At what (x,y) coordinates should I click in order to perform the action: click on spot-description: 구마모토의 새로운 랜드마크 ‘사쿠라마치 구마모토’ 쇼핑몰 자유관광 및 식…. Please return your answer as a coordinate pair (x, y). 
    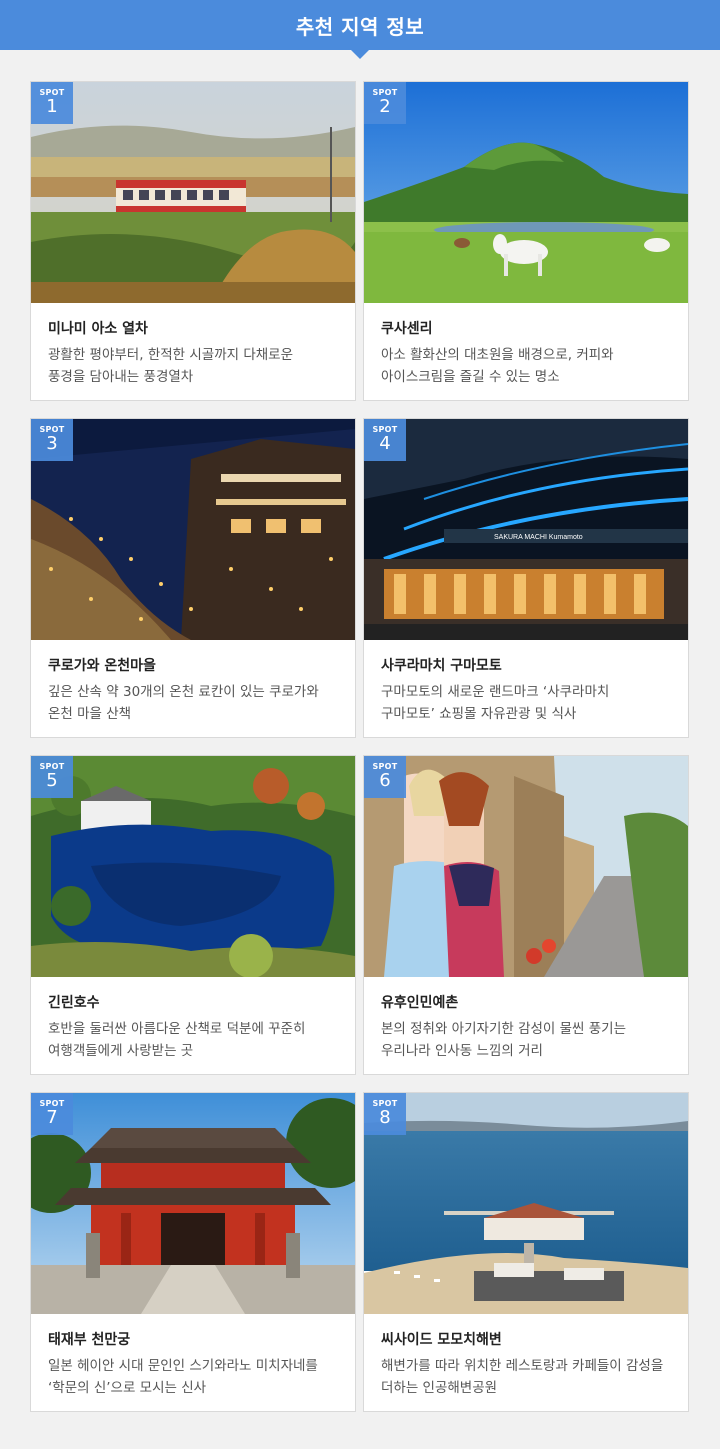
    Looking at the image, I should click on (495, 703).